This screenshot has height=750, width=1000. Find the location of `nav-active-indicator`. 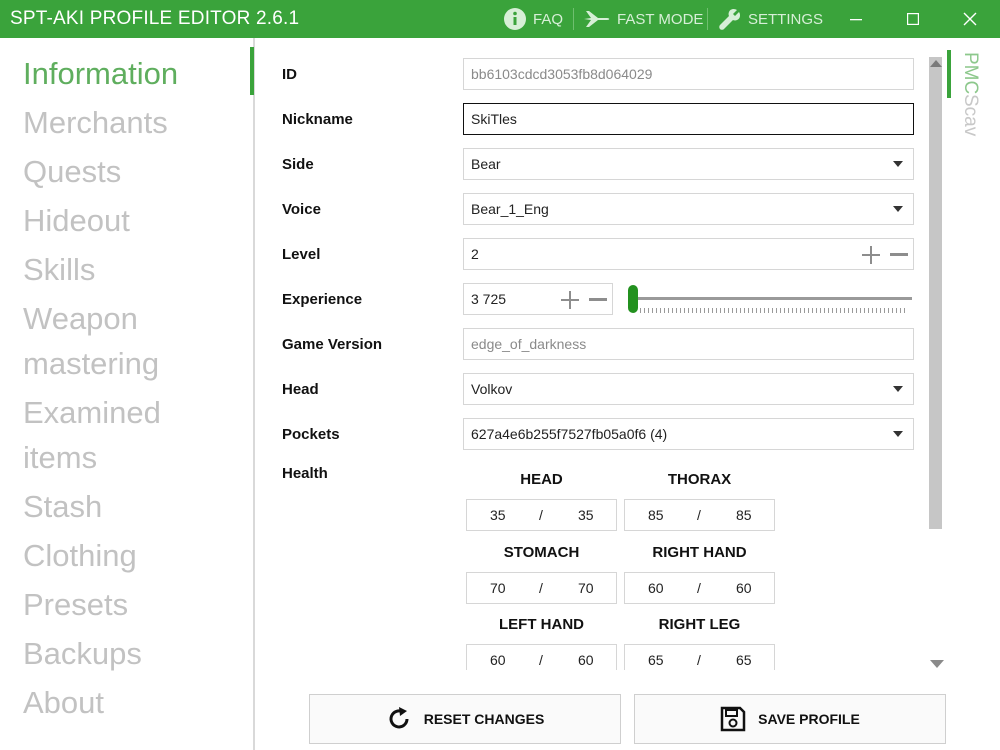

nav-active-indicator is located at coordinates (252, 71).